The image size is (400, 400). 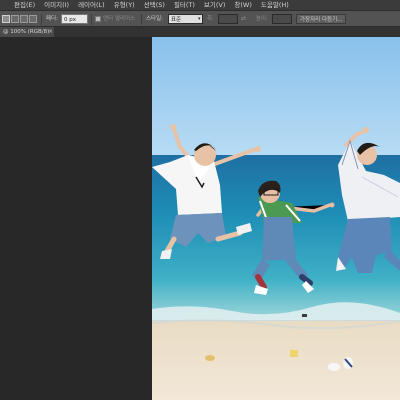 I want to click on subtract-selection-icon, so click(x=24, y=19).